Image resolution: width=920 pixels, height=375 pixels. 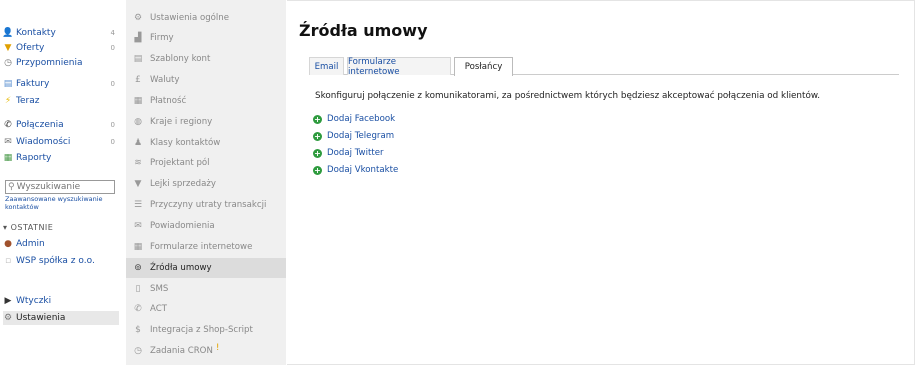 What do you see at coordinates (8, 33) in the screenshot?
I see `user-icon: 👤` at bounding box center [8, 33].